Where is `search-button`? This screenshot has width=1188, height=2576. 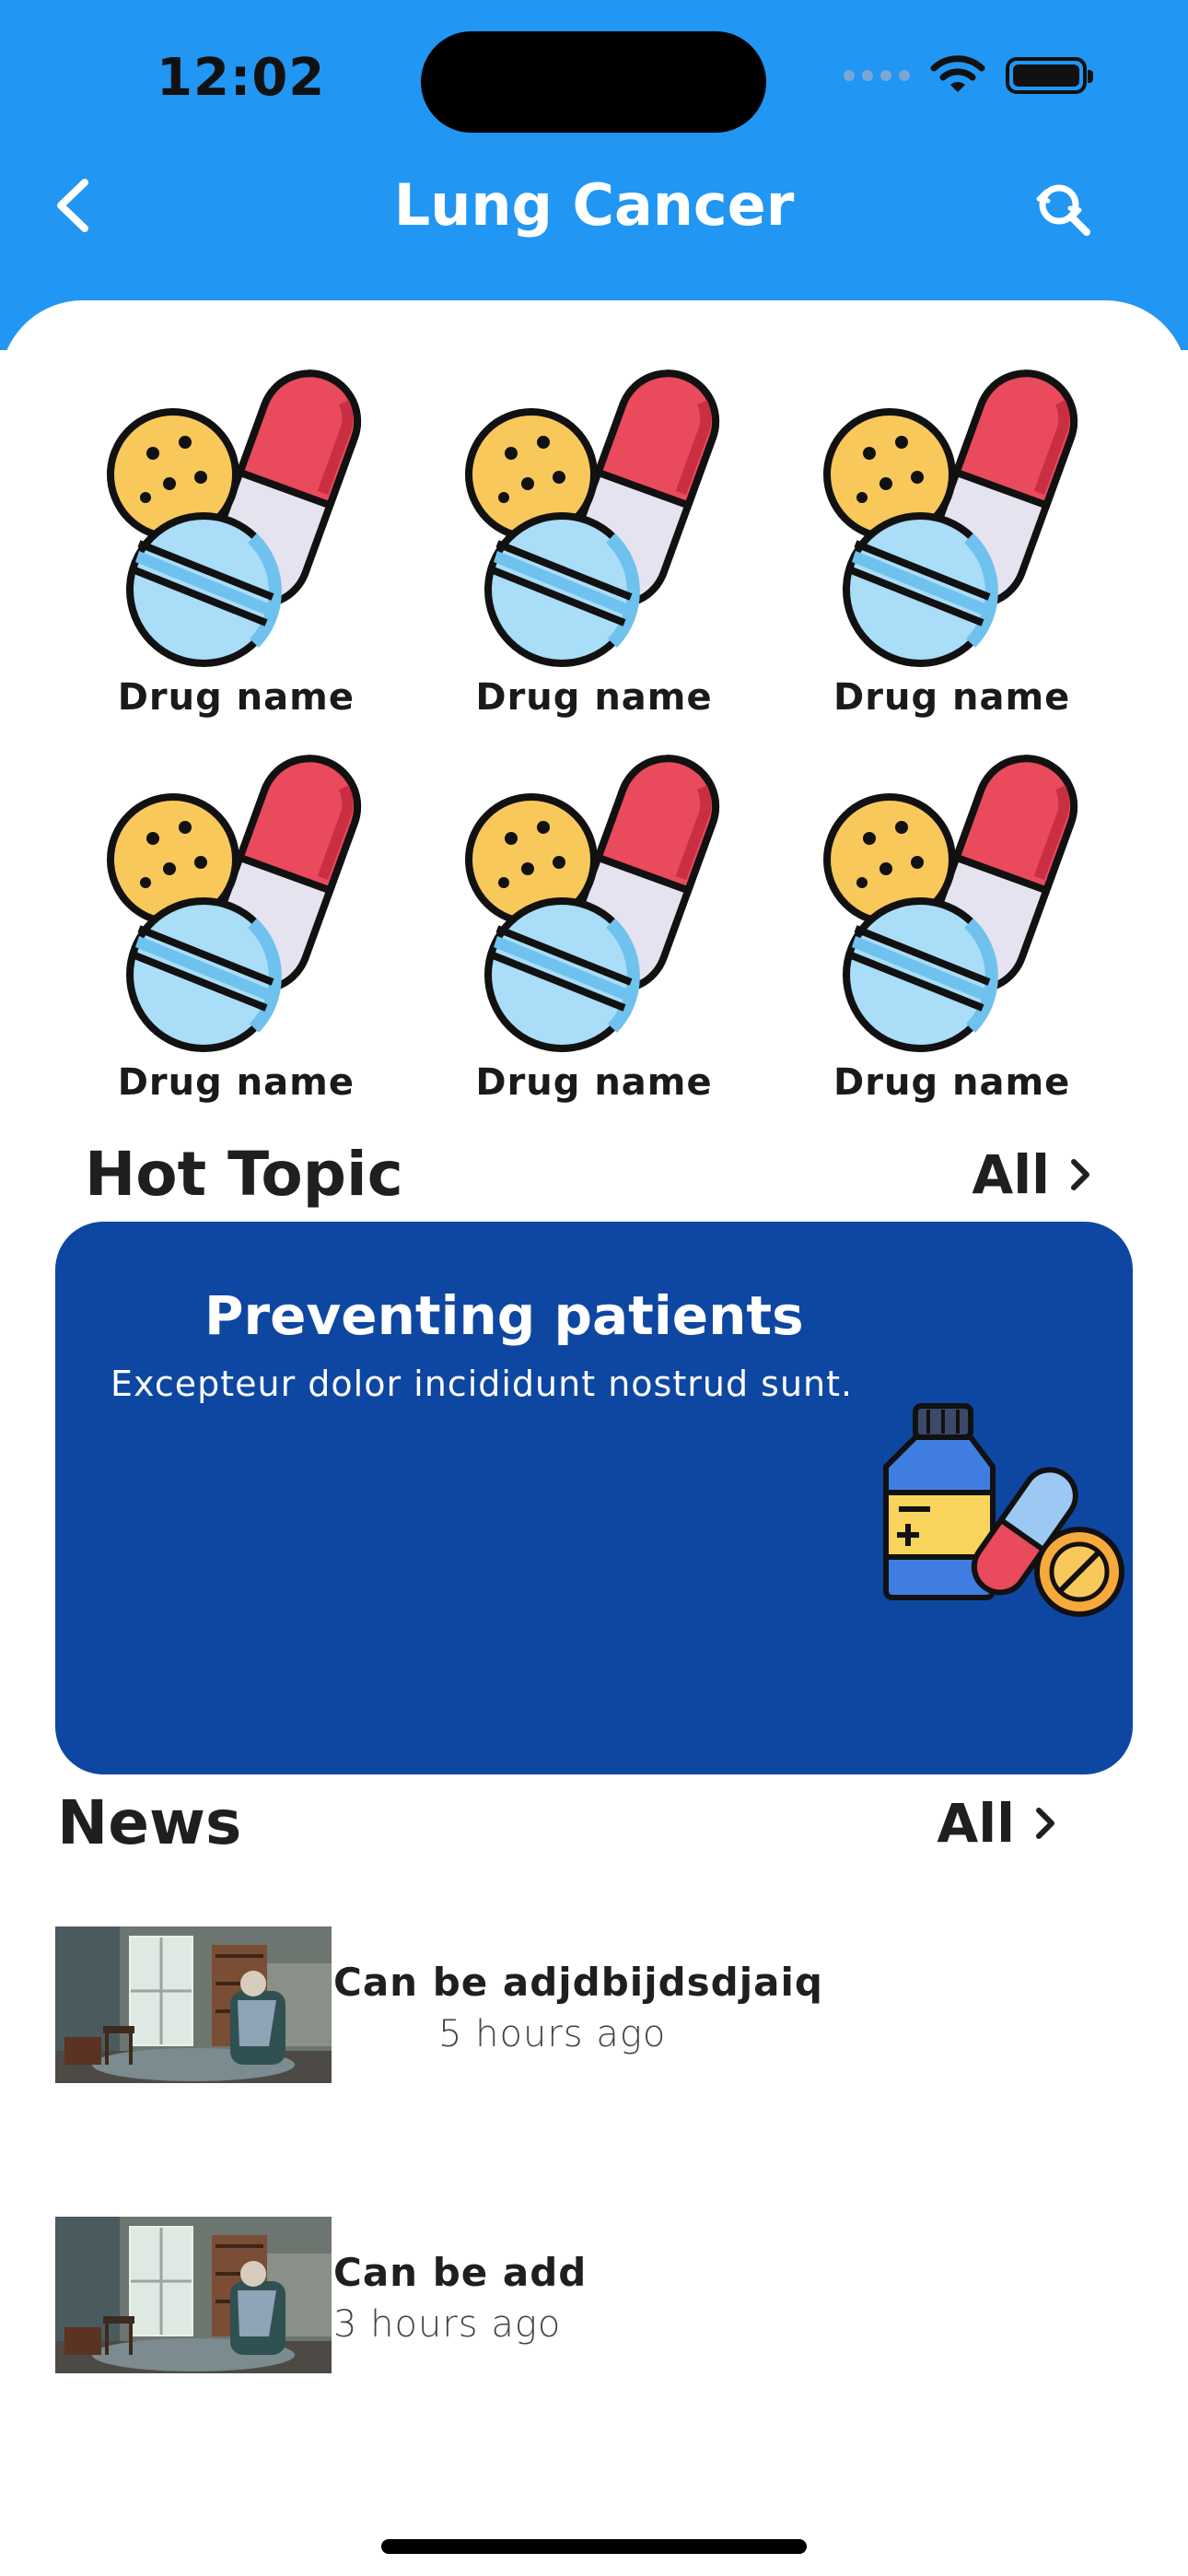 search-button is located at coordinates (1063, 208).